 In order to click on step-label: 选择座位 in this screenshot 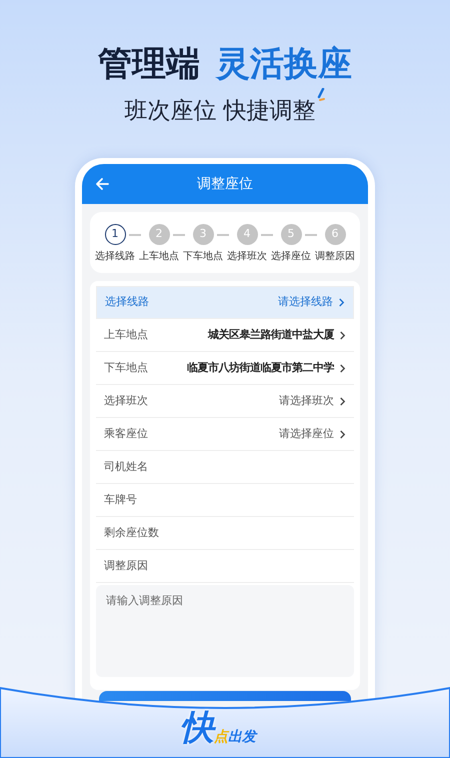, I will do `click(291, 257)`.